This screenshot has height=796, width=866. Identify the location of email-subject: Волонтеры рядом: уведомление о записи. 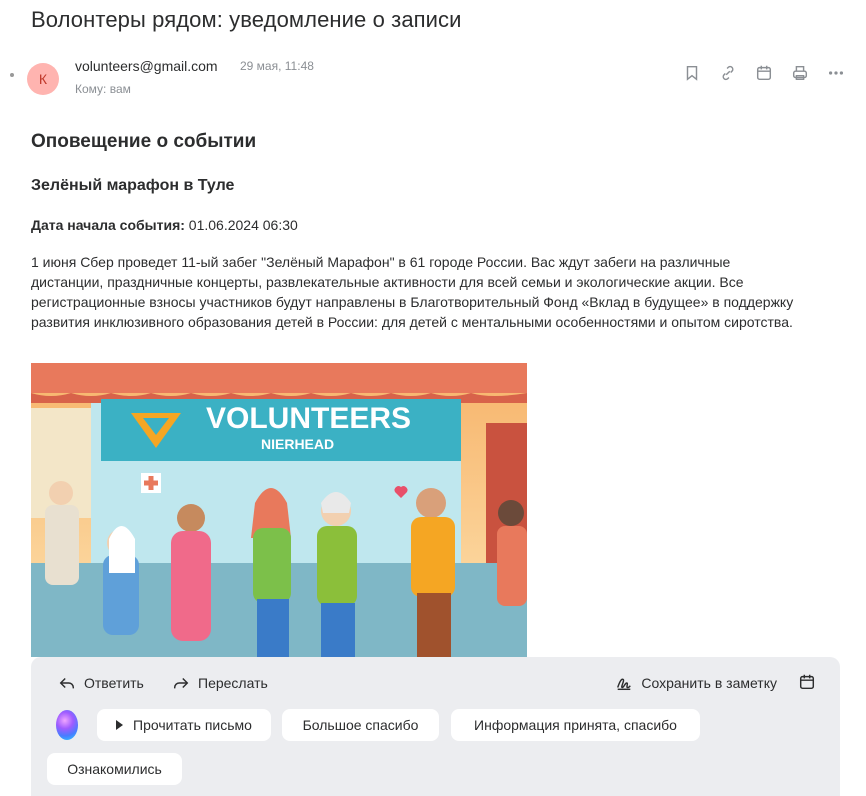
(246, 19).